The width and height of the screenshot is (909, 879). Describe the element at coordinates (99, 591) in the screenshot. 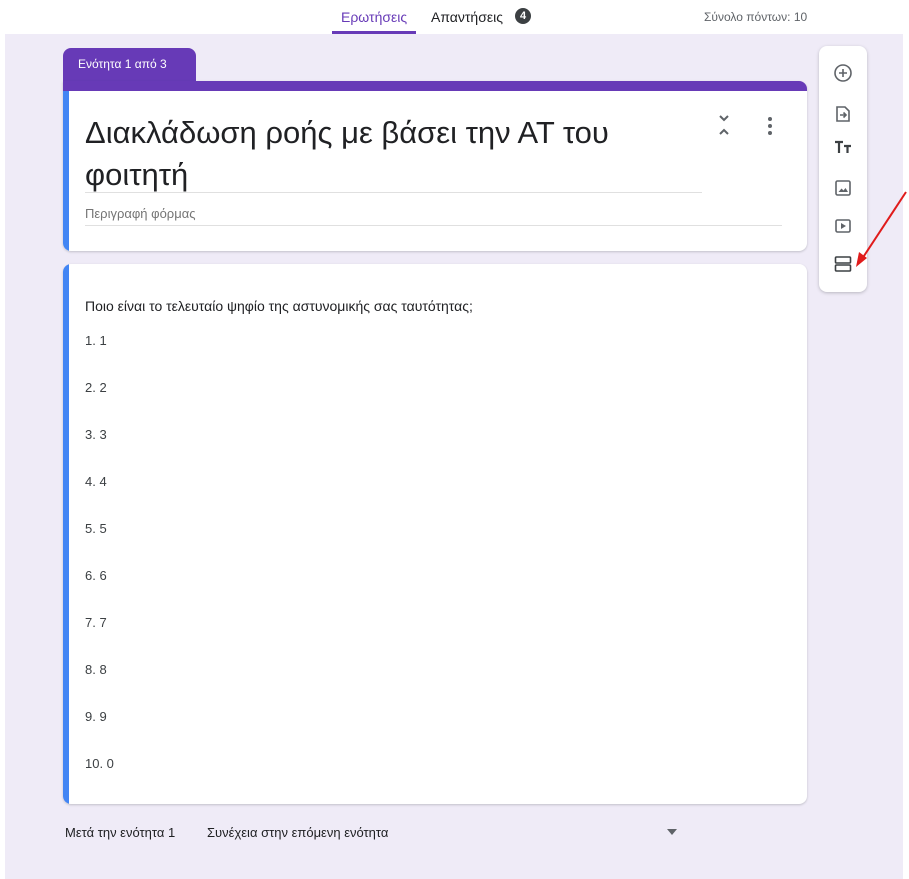

I see `option-item: 6. 6` at that location.